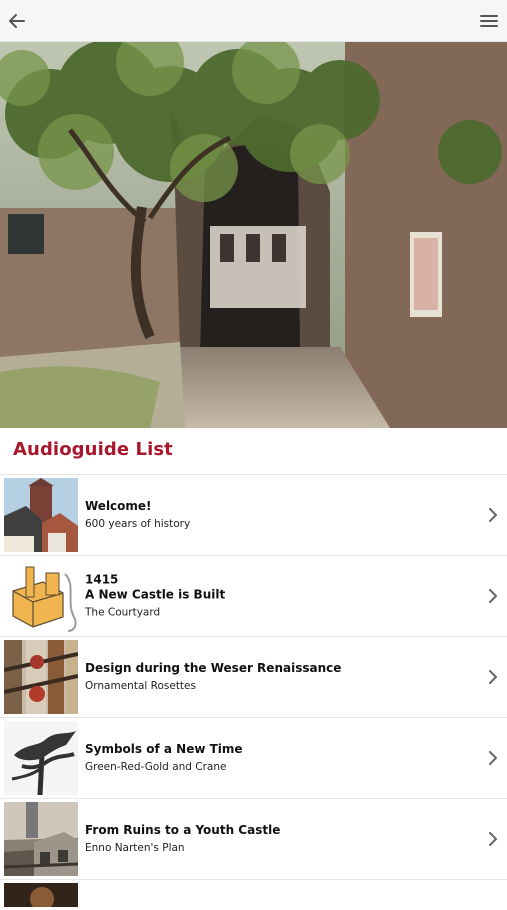 This screenshot has height=910, width=507. I want to click on list-item: Welcome! 600 years of history, so click(253, 515).